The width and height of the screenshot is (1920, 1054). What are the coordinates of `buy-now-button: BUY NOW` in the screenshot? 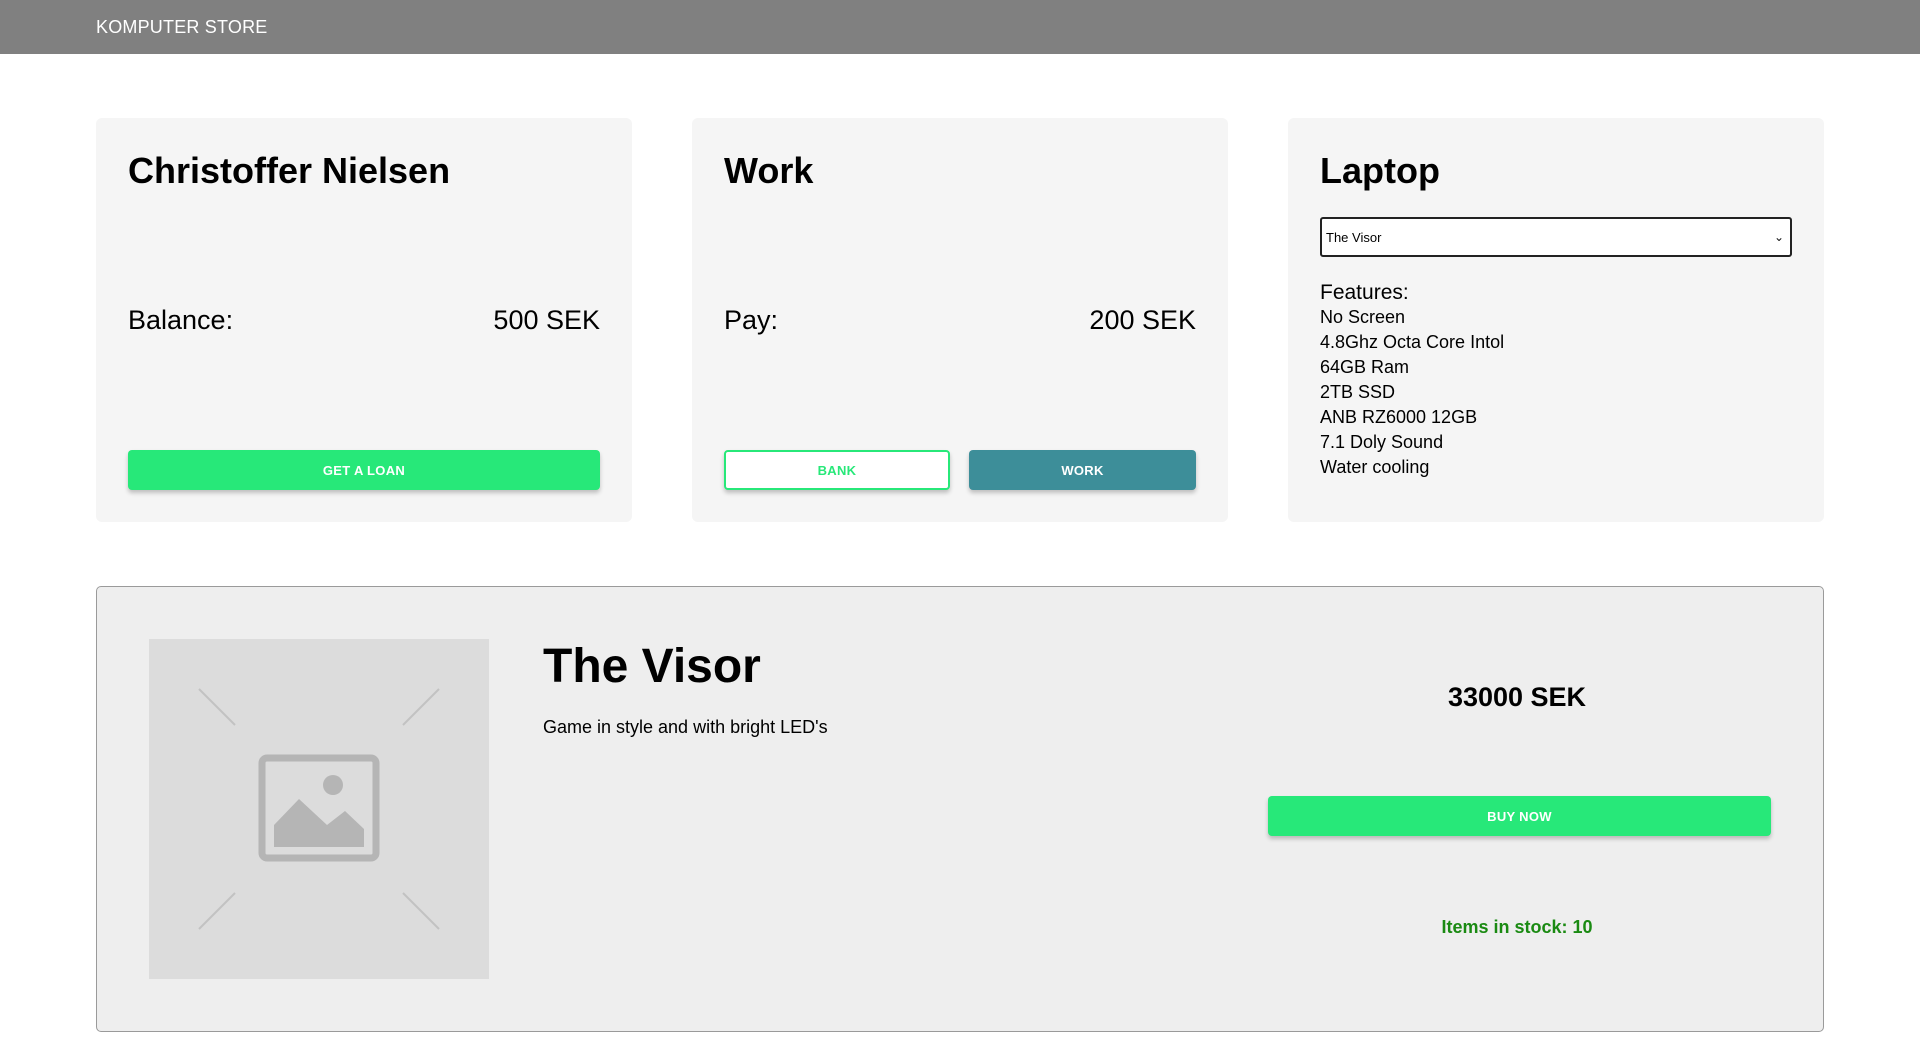 It's located at (1519, 816).